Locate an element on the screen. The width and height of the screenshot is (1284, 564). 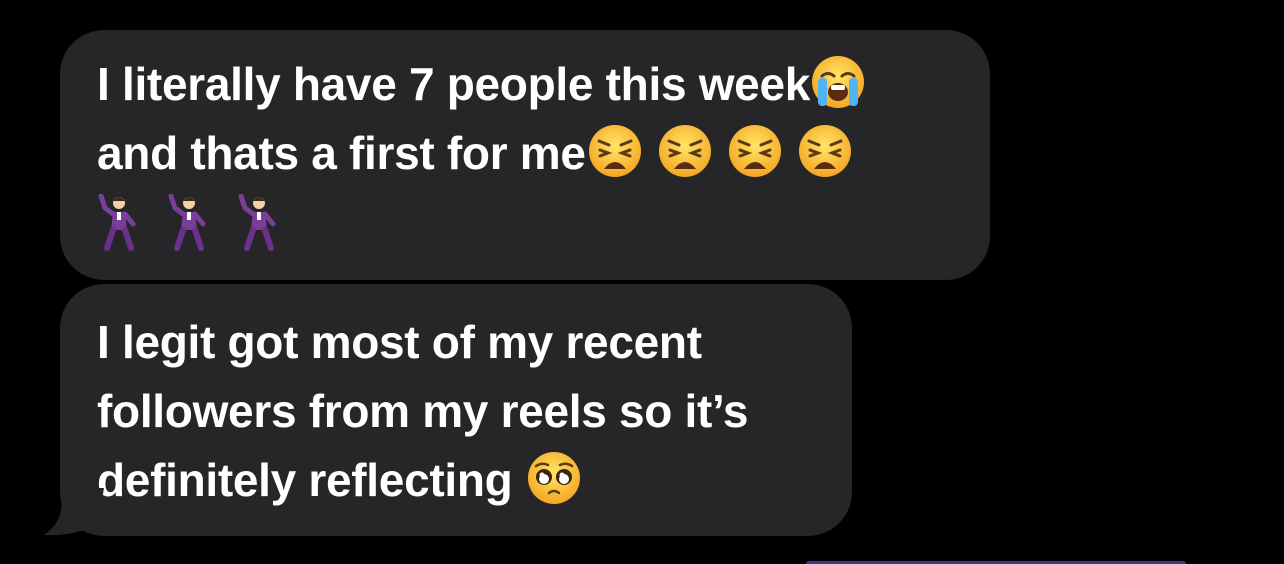
message-line: followers from my reels so it’s is located at coordinates (456, 411).